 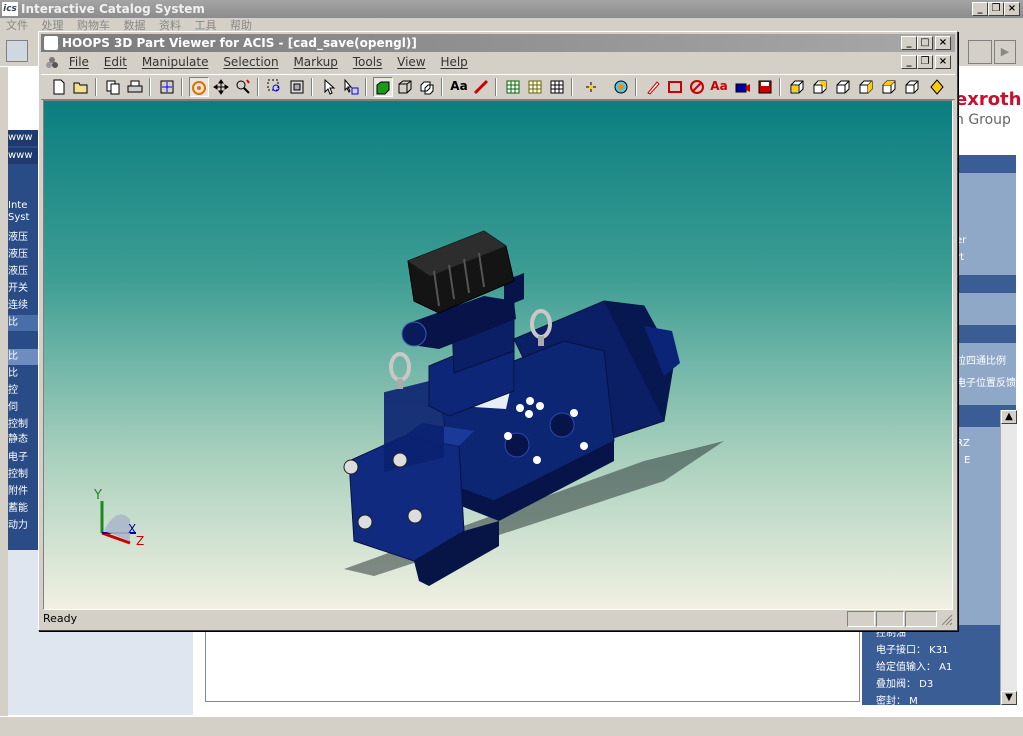 I want to click on eye-bolt, so click(x=400, y=367).